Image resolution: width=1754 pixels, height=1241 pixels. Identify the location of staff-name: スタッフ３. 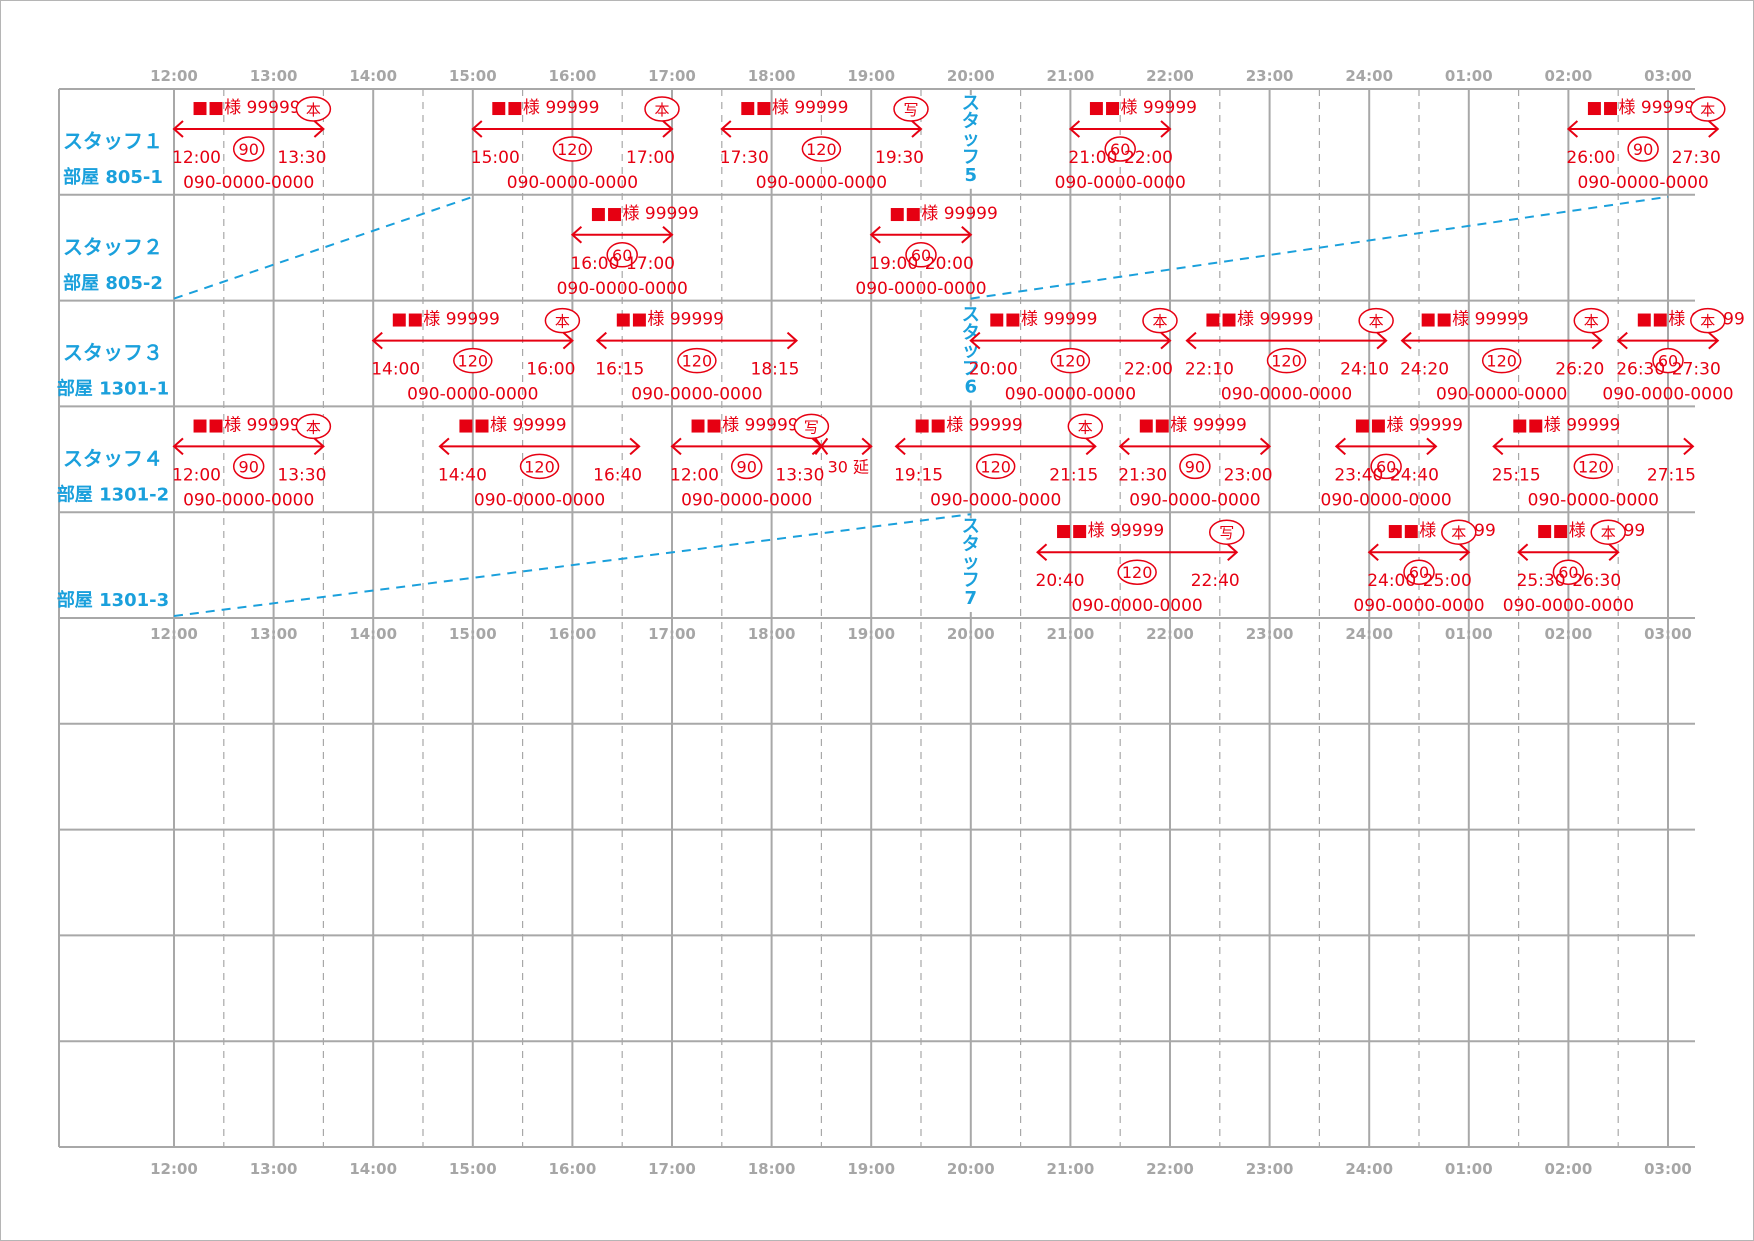
(113, 353).